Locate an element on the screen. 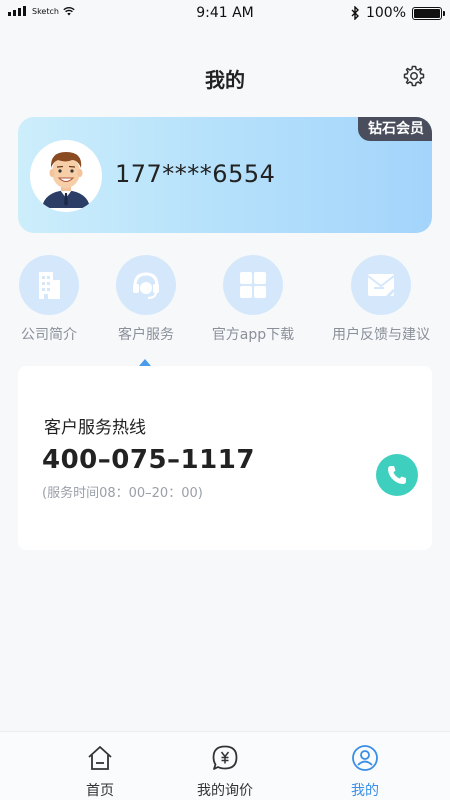 The width and height of the screenshot is (450, 800). menu-label: 公司简介 is located at coordinates (49, 335).